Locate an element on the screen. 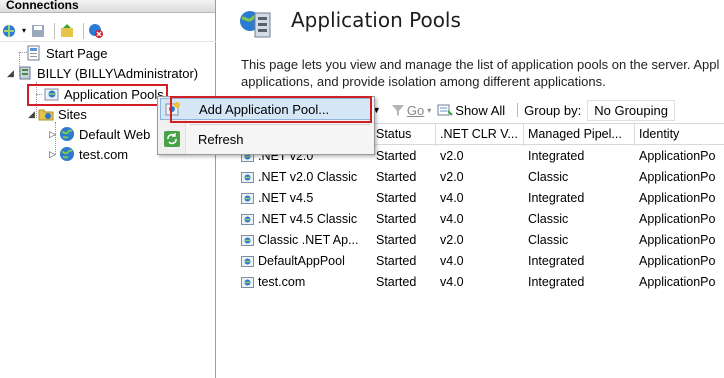 This screenshot has width=724, height=378. cell-text: .NET v4.5 Classic is located at coordinates (308, 219).